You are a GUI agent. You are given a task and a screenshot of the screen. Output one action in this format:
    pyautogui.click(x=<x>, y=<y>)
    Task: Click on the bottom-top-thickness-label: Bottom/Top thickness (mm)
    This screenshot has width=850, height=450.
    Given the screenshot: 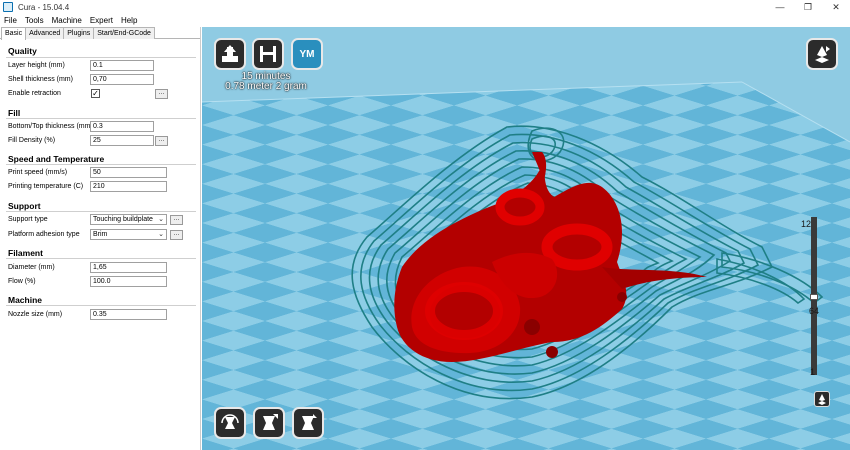 What is the action you would take?
    pyautogui.click(x=50, y=126)
    